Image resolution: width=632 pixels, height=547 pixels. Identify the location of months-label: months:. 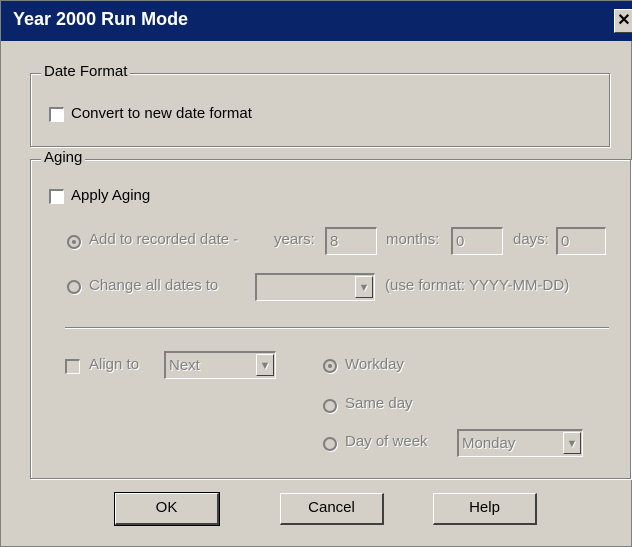
(413, 239).